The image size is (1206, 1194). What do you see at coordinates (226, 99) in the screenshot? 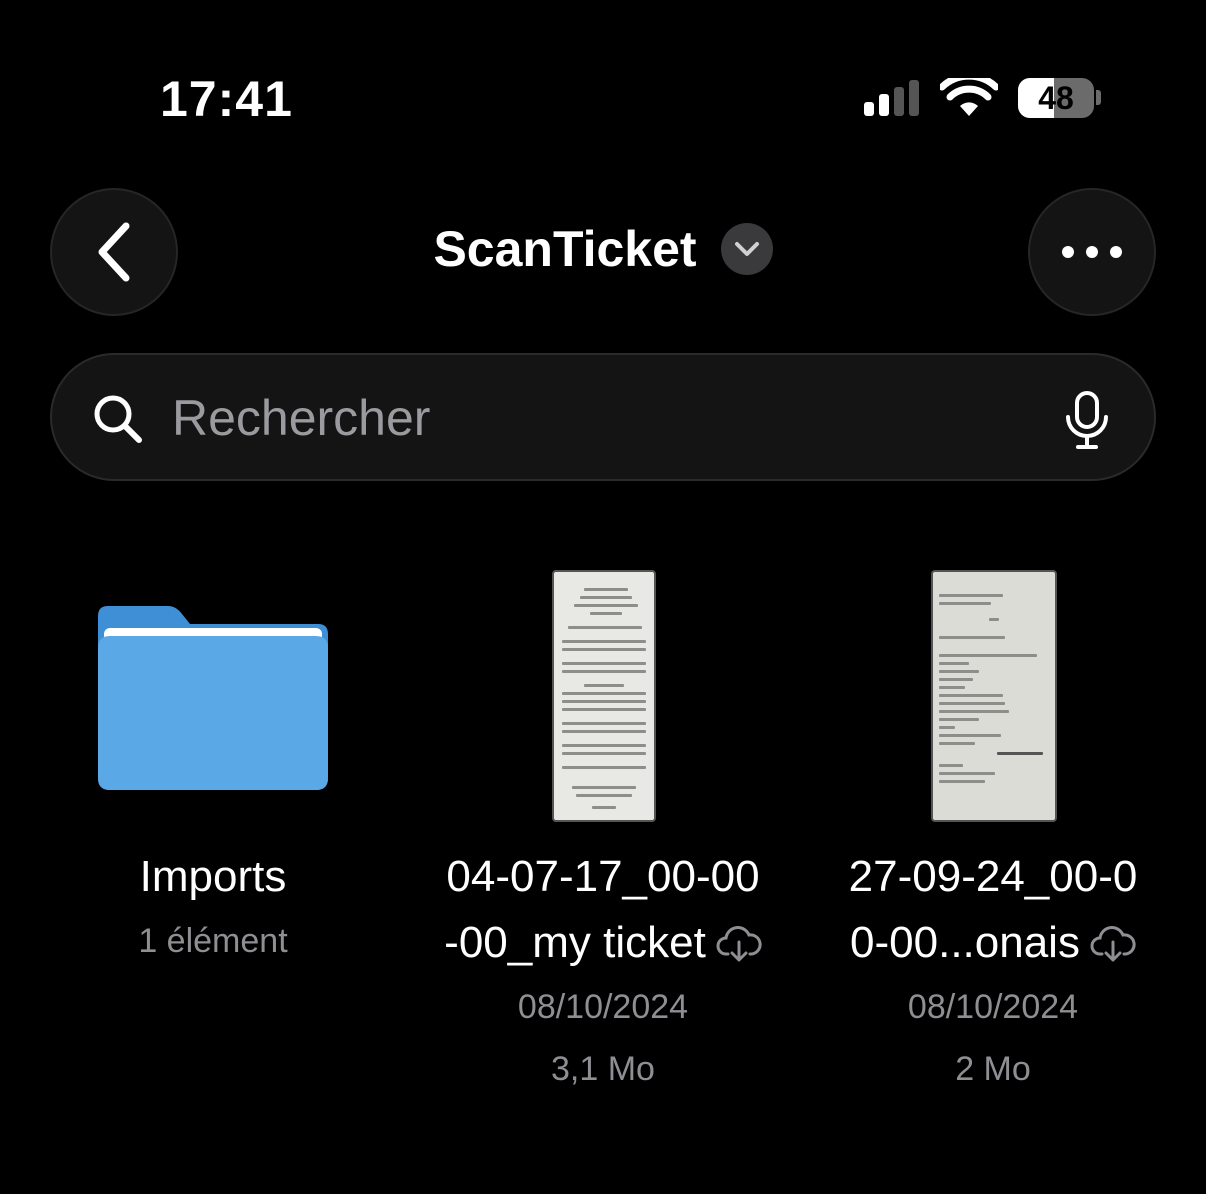
I see `status-time: 17:41` at bounding box center [226, 99].